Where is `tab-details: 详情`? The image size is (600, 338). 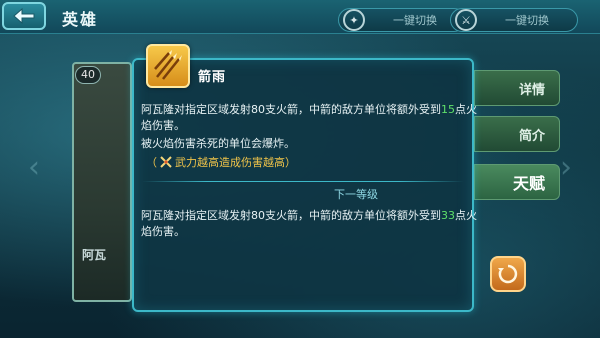 tab-details: 详情 is located at coordinates (517, 88).